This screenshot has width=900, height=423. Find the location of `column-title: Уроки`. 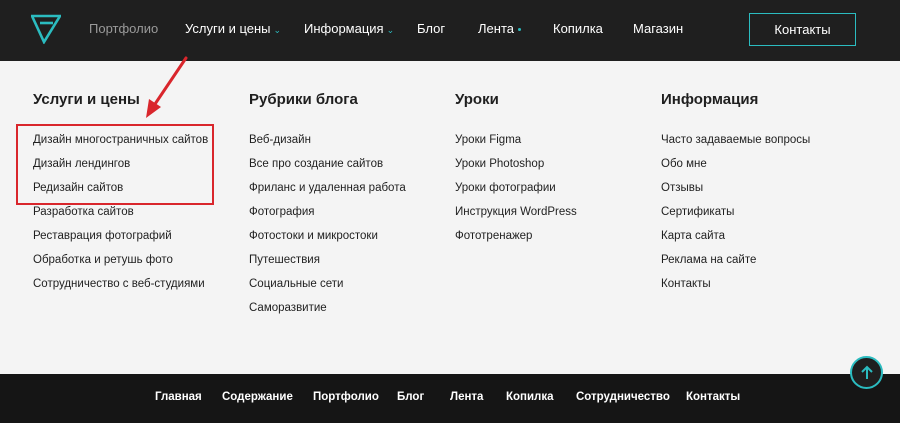

column-title: Уроки is located at coordinates (477, 99).